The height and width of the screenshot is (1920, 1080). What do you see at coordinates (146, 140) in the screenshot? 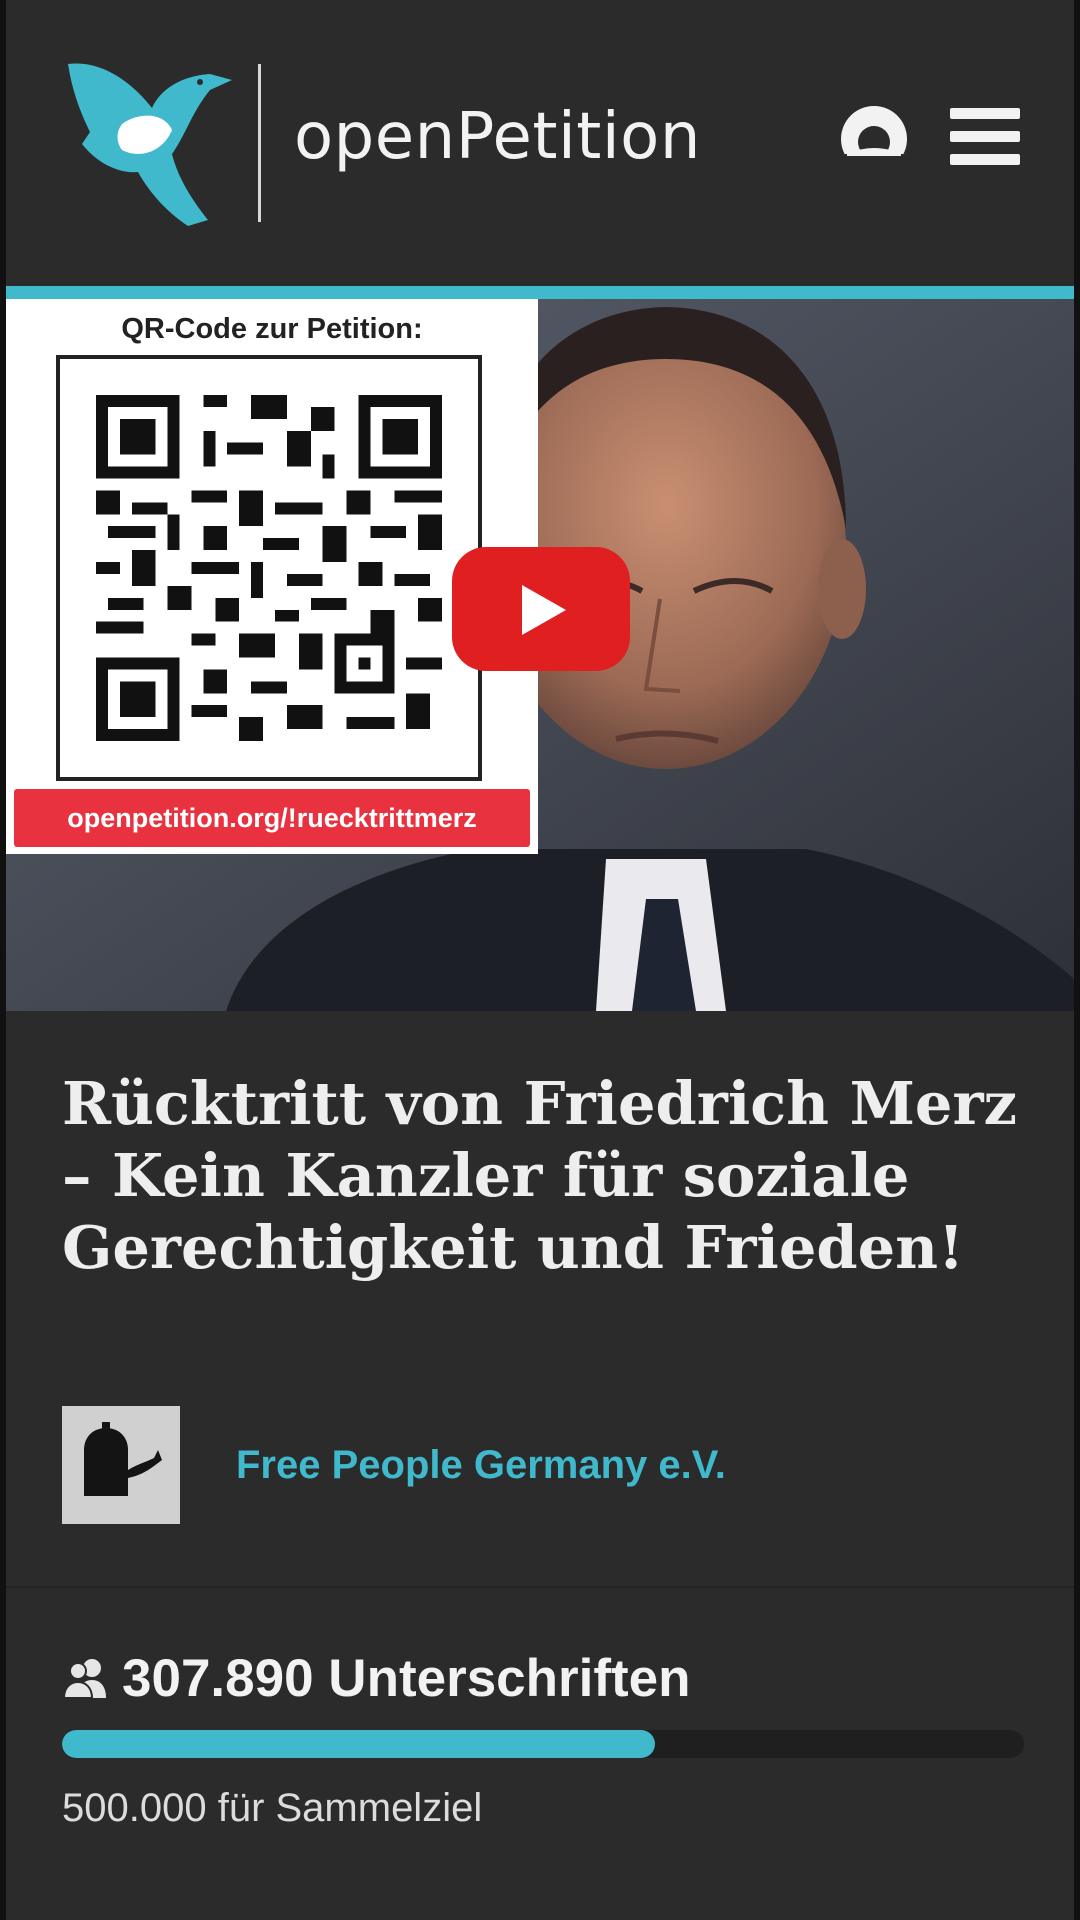
I see `dove-logo-icon` at bounding box center [146, 140].